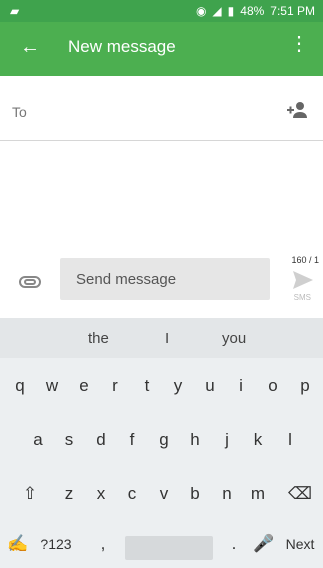  What do you see at coordinates (115, 386) in the screenshot?
I see `key-r: r` at bounding box center [115, 386].